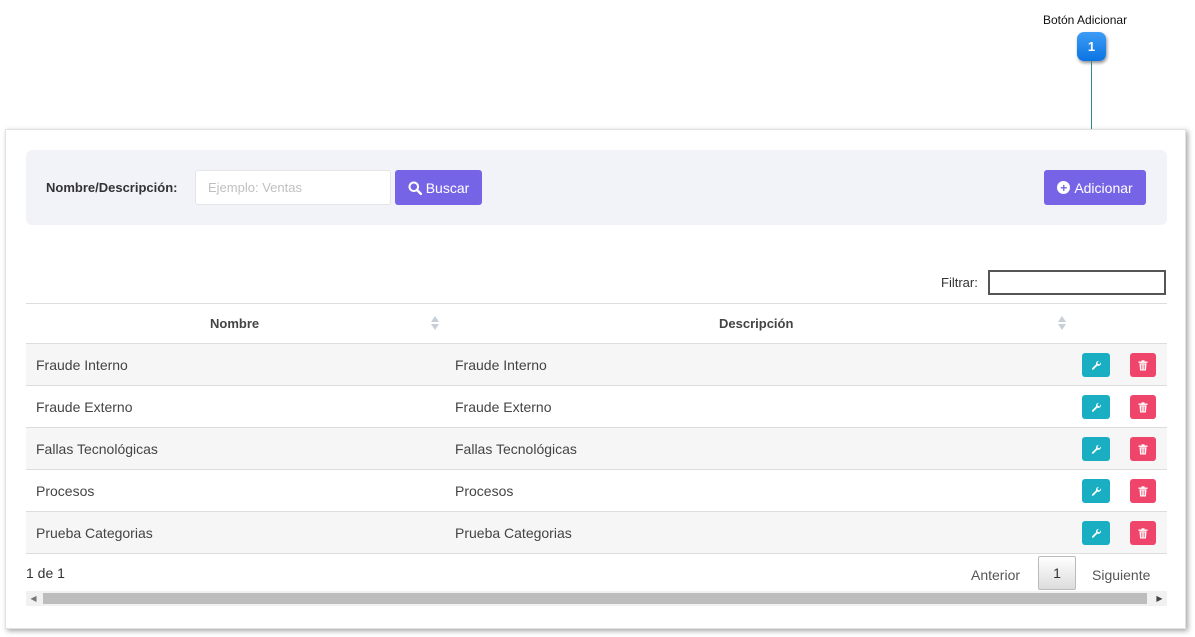 The width and height of the screenshot is (1195, 637). Describe the element at coordinates (65, 491) in the screenshot. I see `cell-name: Procesos` at that location.